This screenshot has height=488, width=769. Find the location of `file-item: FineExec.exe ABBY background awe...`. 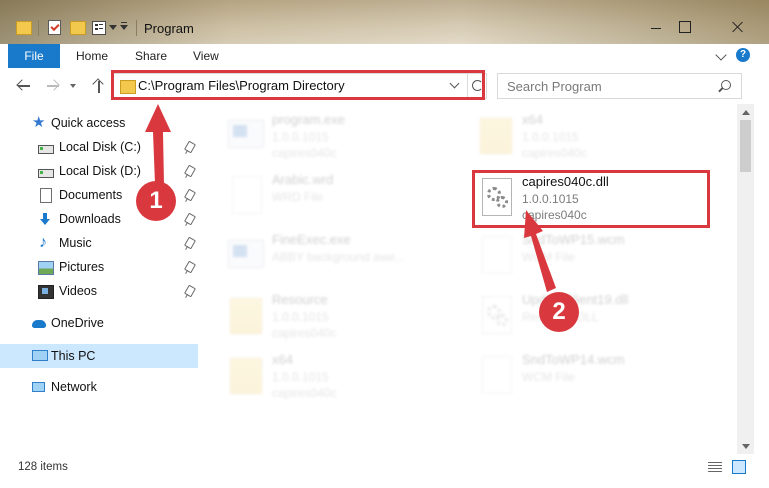

file-item: FineExec.exe ABBY background awe... is located at coordinates (346, 256).